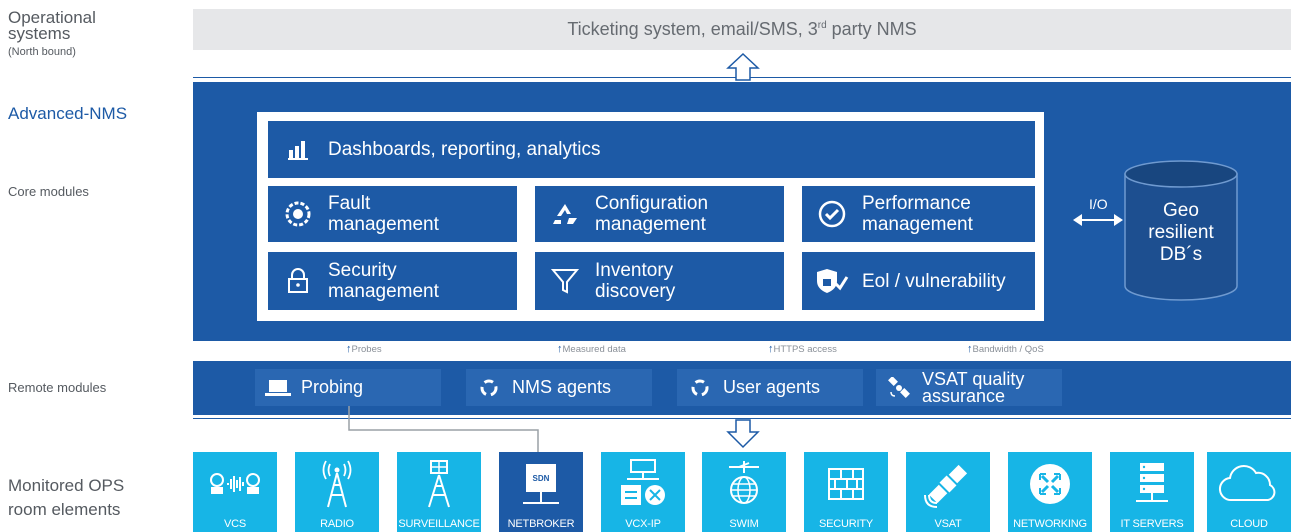 This screenshot has height=532, width=1293. I want to click on tile-surveillance-label: SURVEILLANCE, so click(439, 524).